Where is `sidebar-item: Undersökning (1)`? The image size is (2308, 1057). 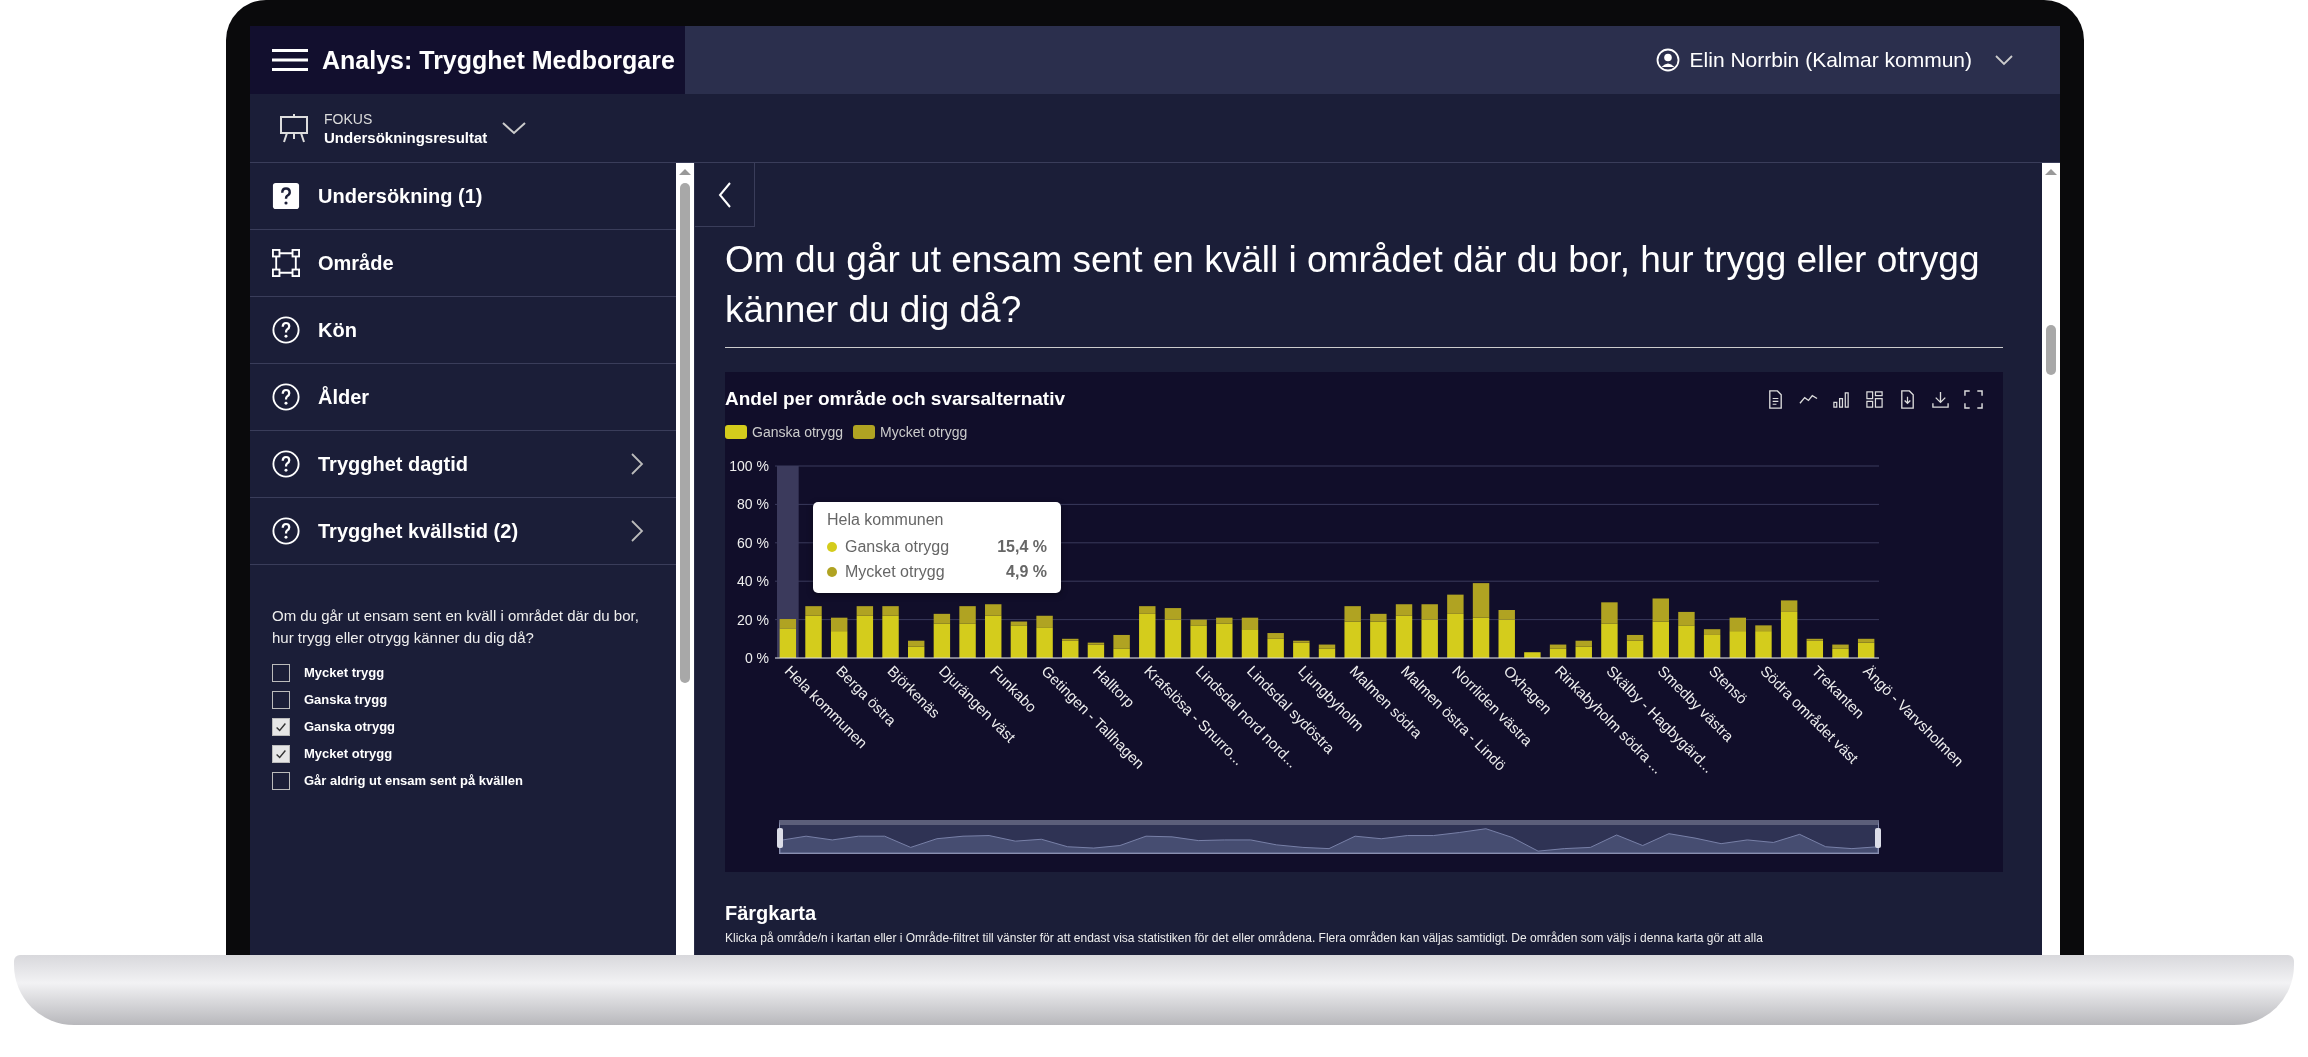
sidebar-item: Undersökning (1) is located at coordinates (463, 196).